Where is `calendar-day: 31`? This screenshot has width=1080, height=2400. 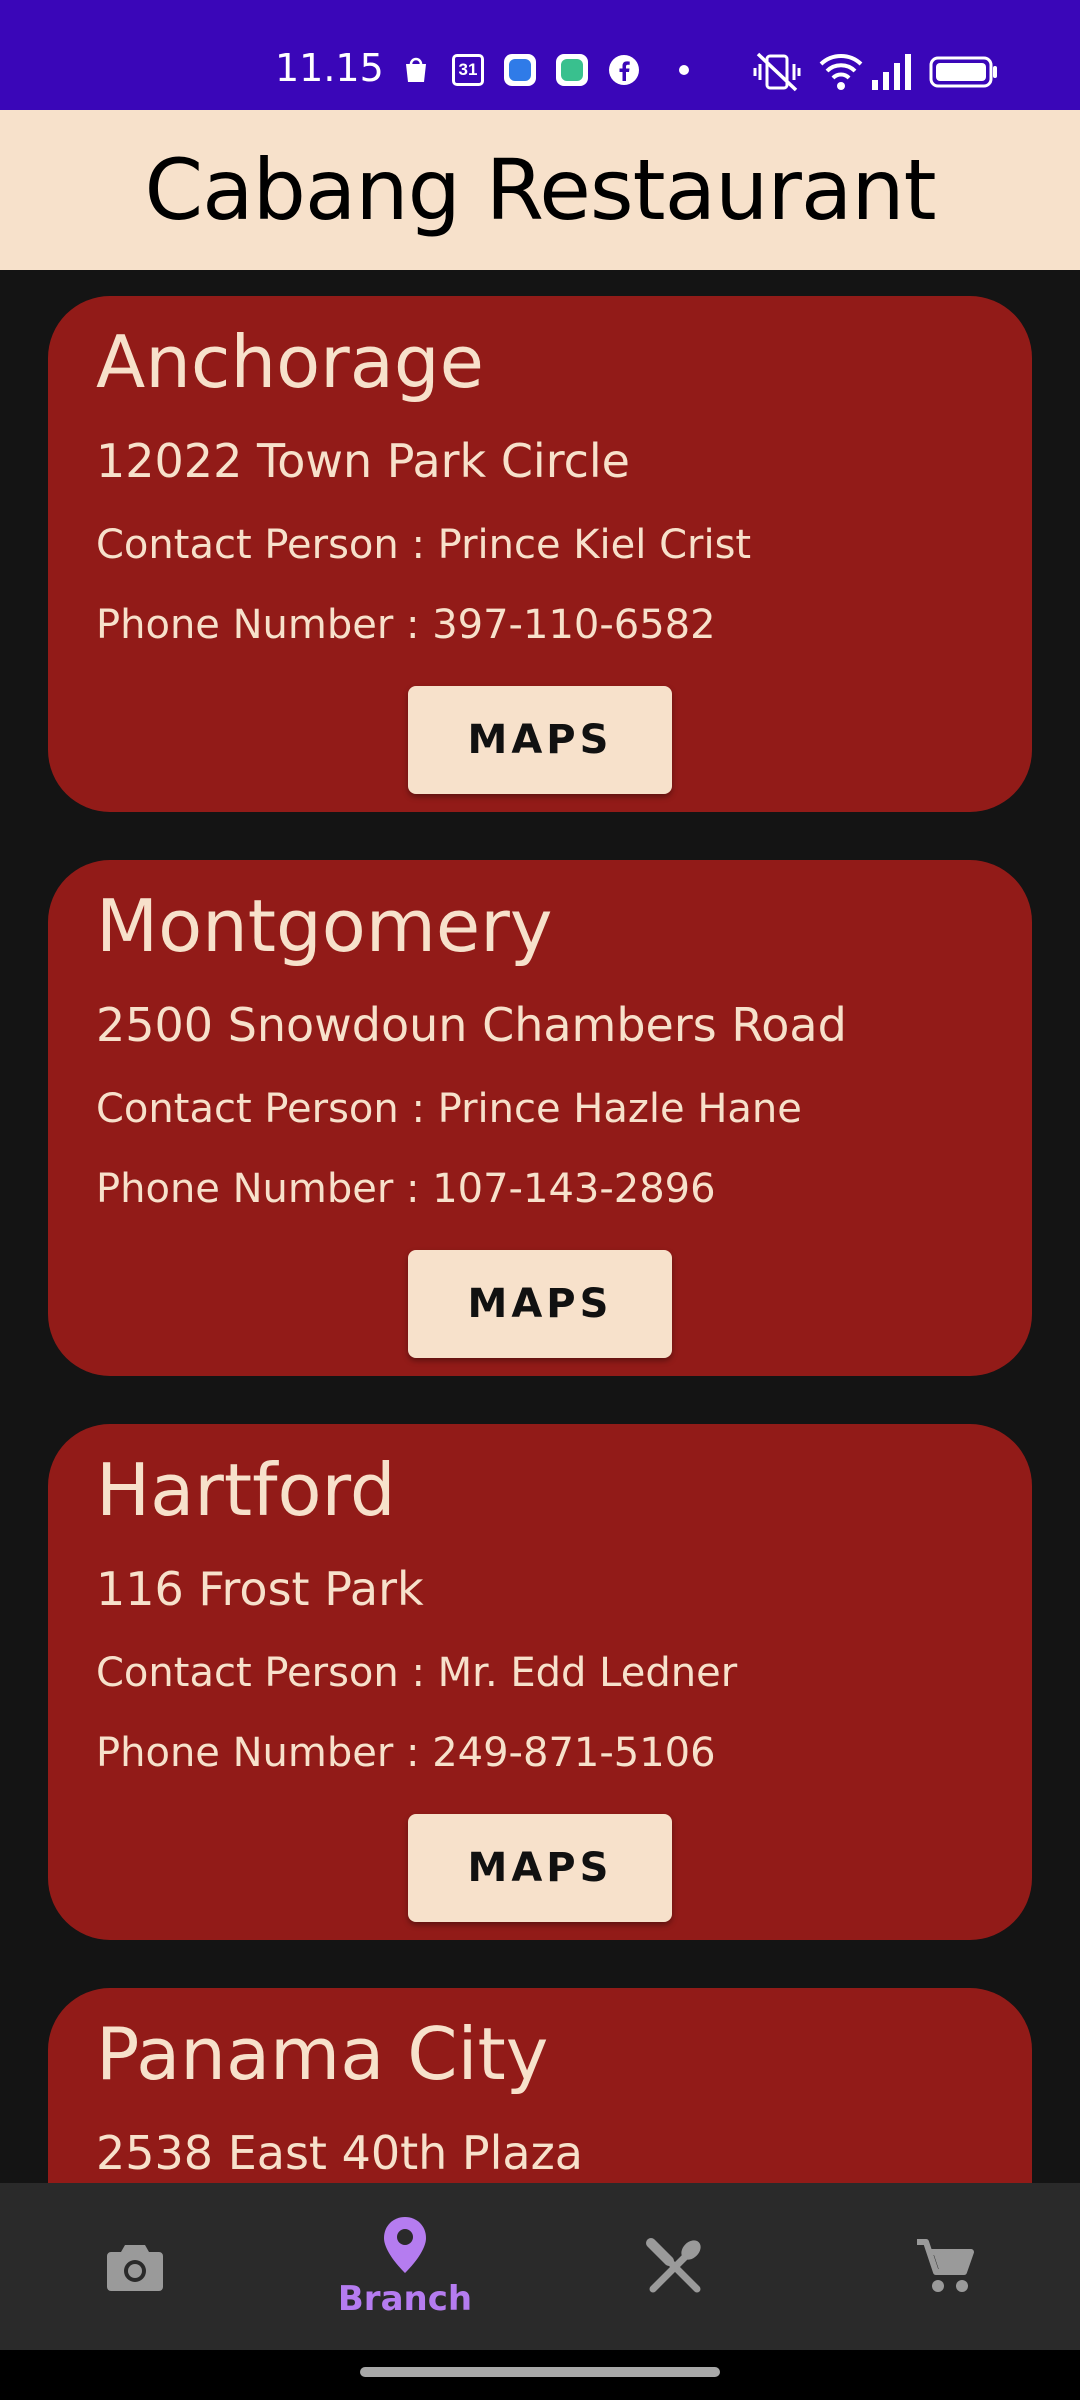
calendar-day: 31 is located at coordinates (468, 69).